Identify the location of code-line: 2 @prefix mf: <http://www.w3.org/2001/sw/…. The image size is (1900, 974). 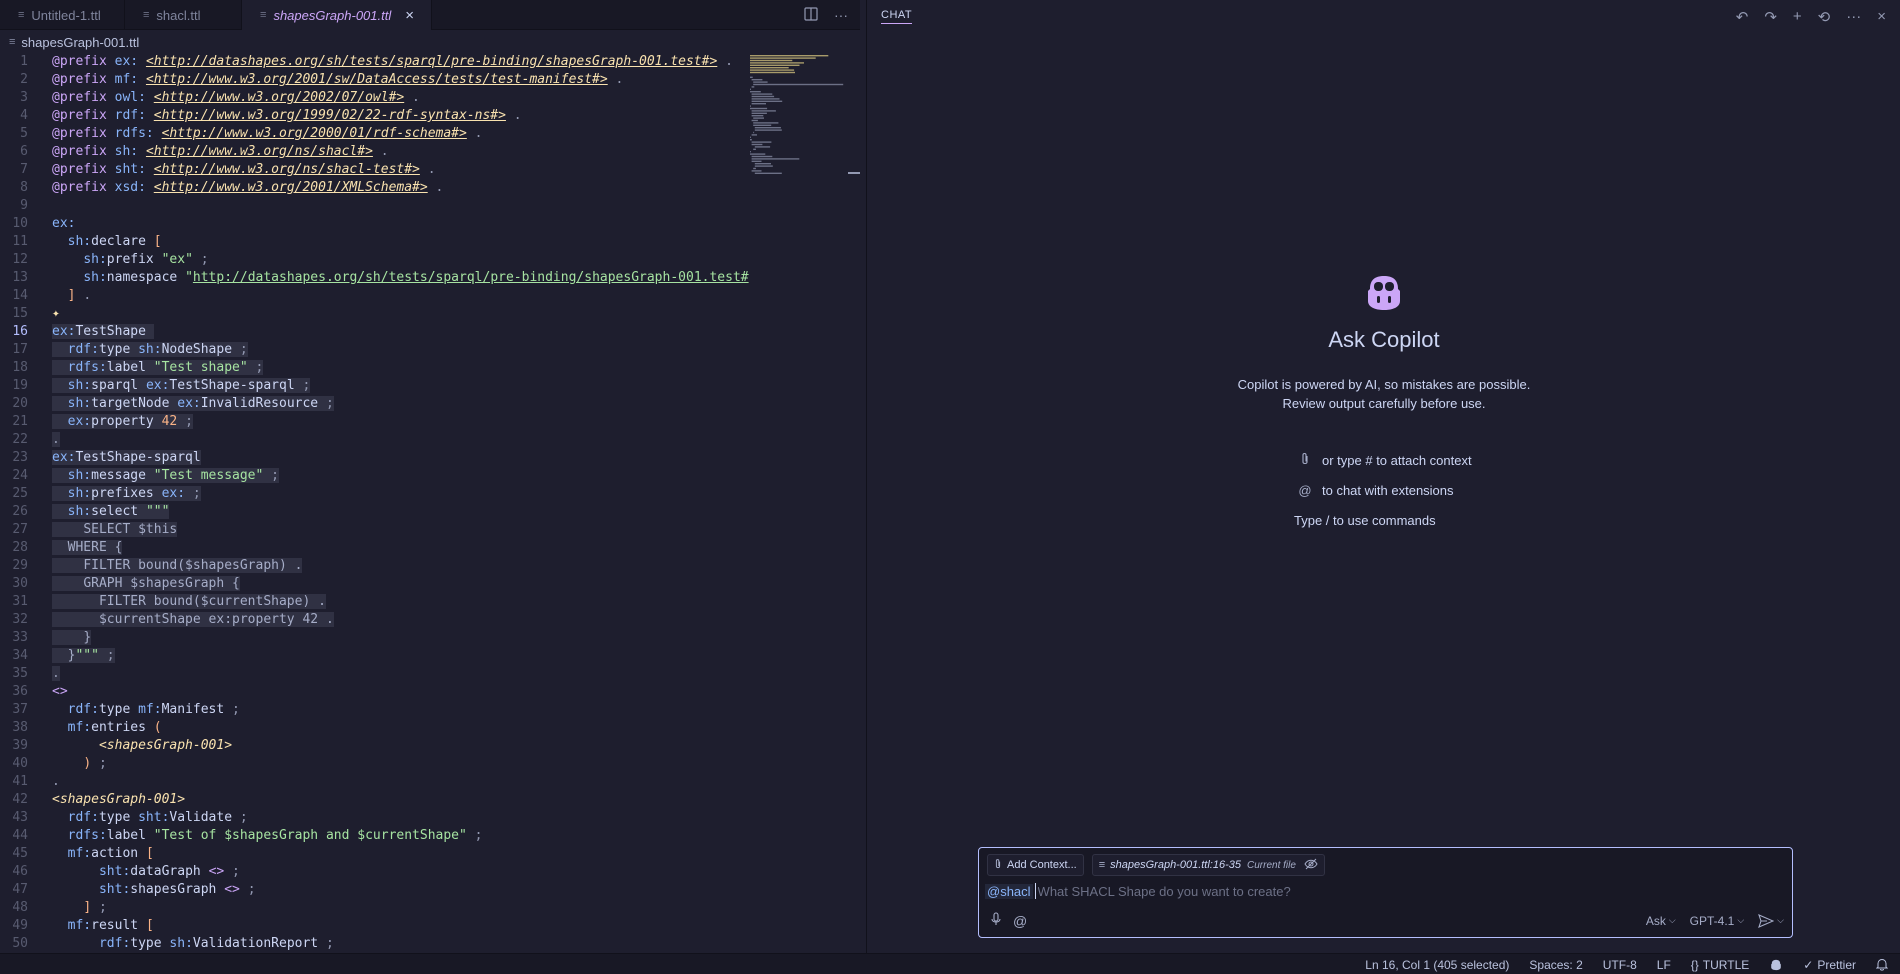
(375, 80).